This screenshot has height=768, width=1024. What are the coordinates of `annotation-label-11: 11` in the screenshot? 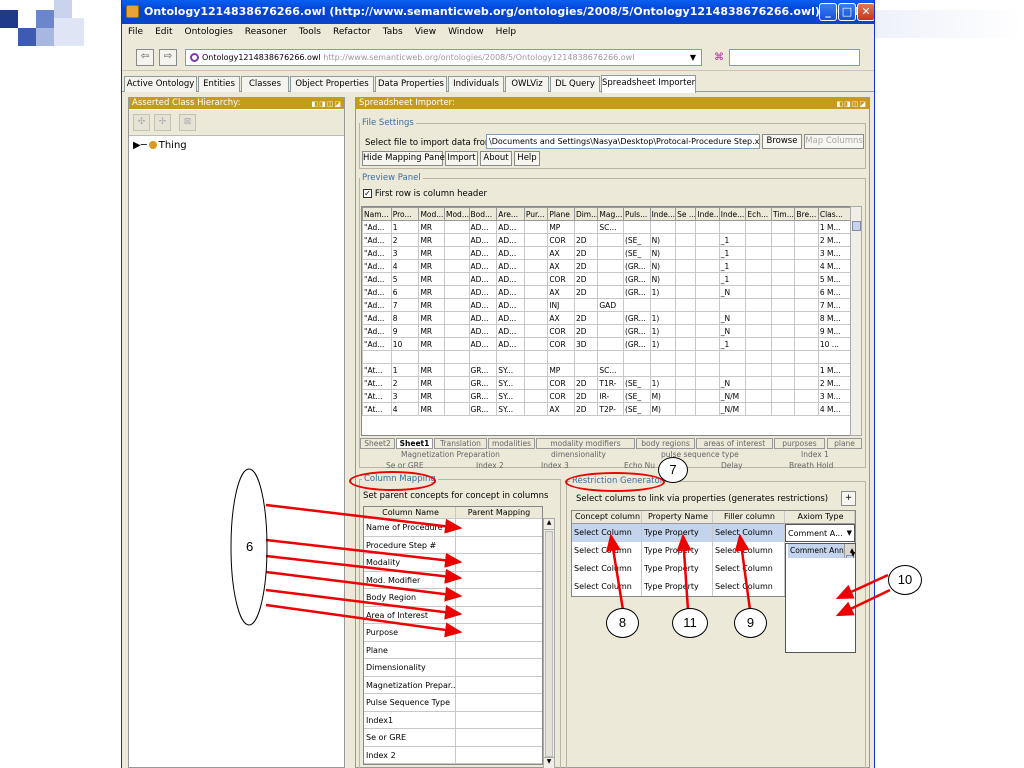 It's located at (690, 623).